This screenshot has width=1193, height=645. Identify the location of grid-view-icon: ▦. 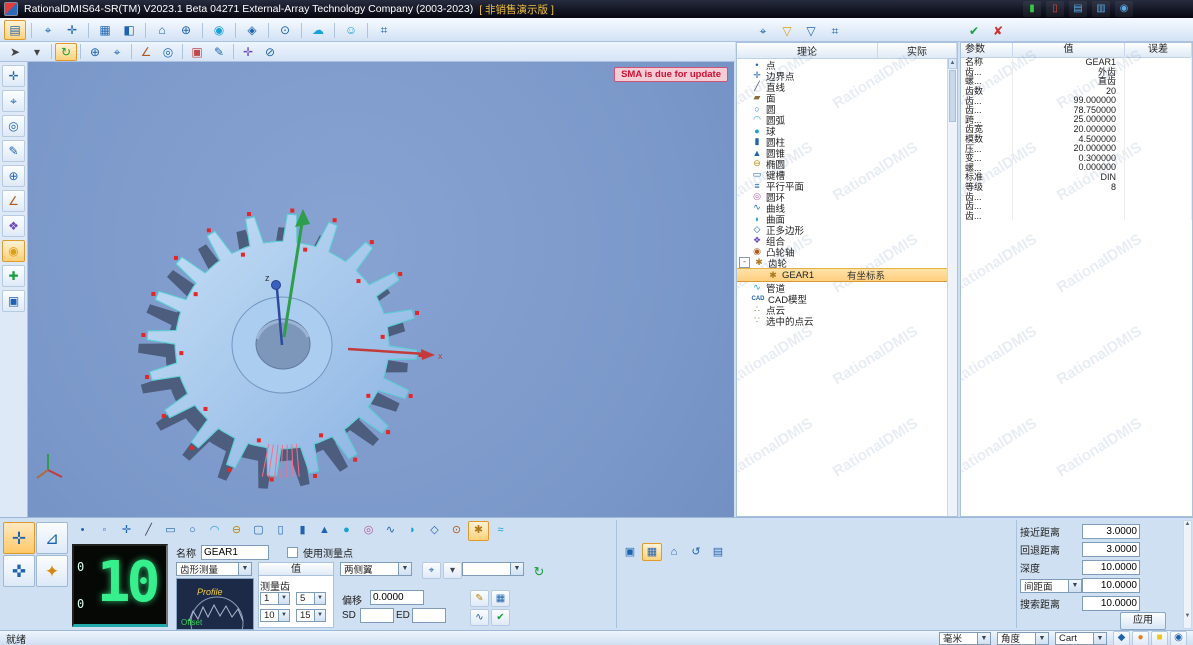
(652, 552).